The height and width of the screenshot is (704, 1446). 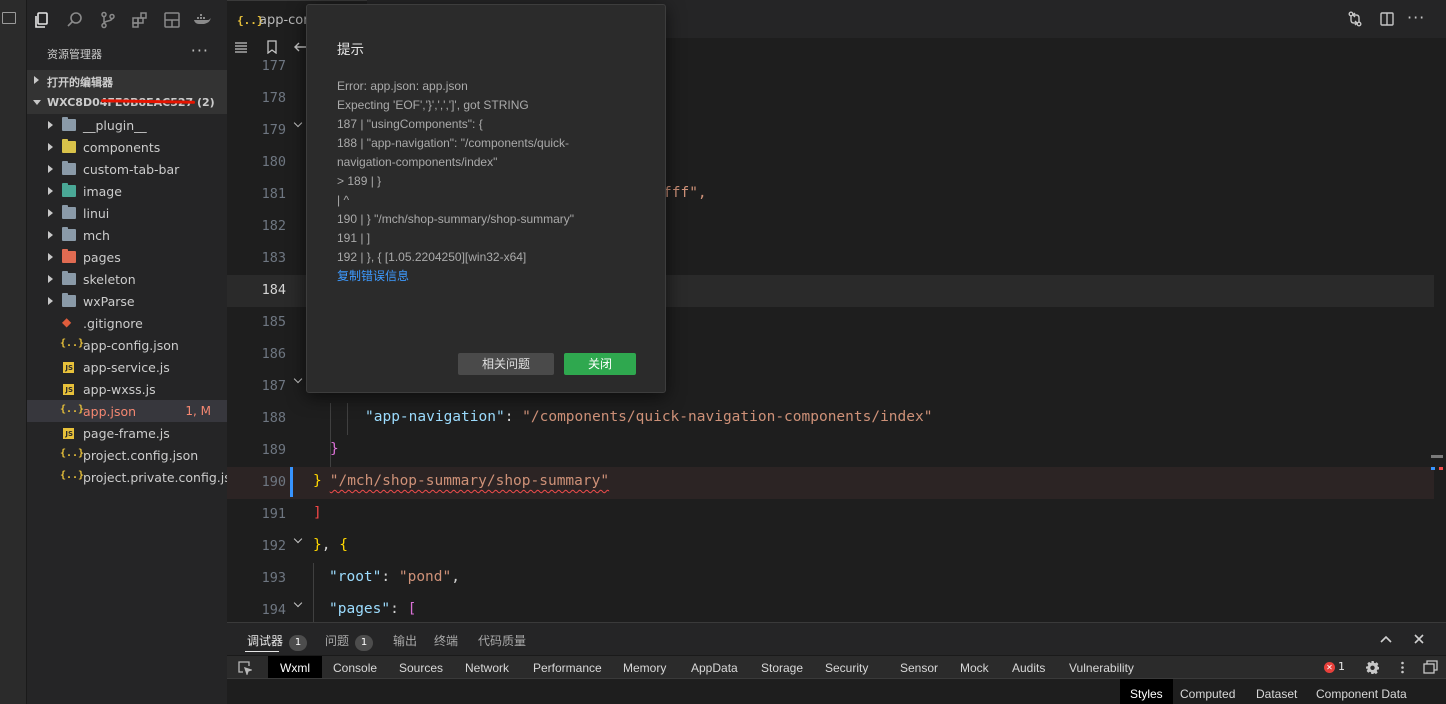 I want to click on line-number: 190, so click(x=273, y=482).